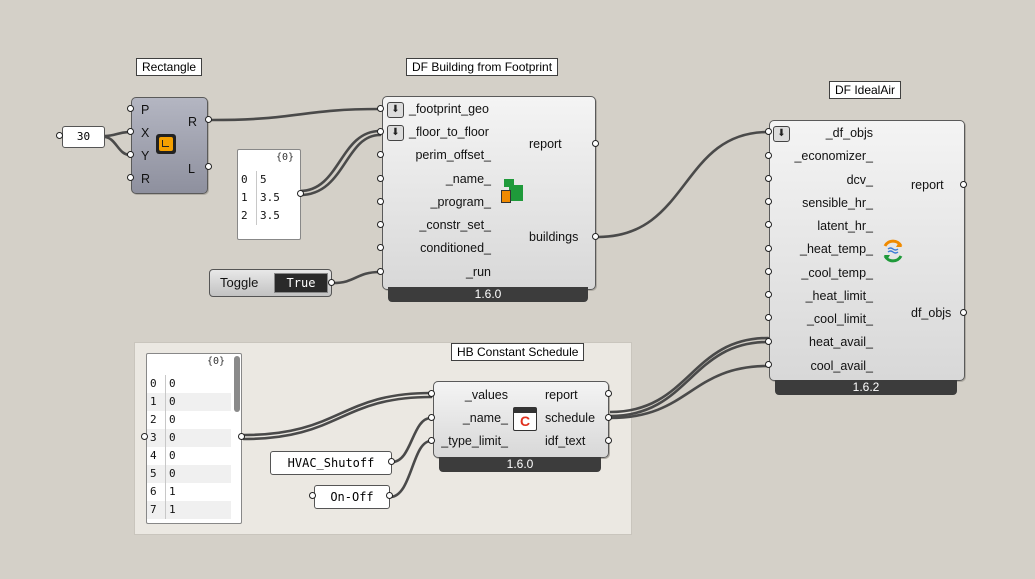 The height and width of the screenshot is (579, 1035). What do you see at coordinates (241, 436) in the screenshot?
I see `values-panel-port-out` at bounding box center [241, 436].